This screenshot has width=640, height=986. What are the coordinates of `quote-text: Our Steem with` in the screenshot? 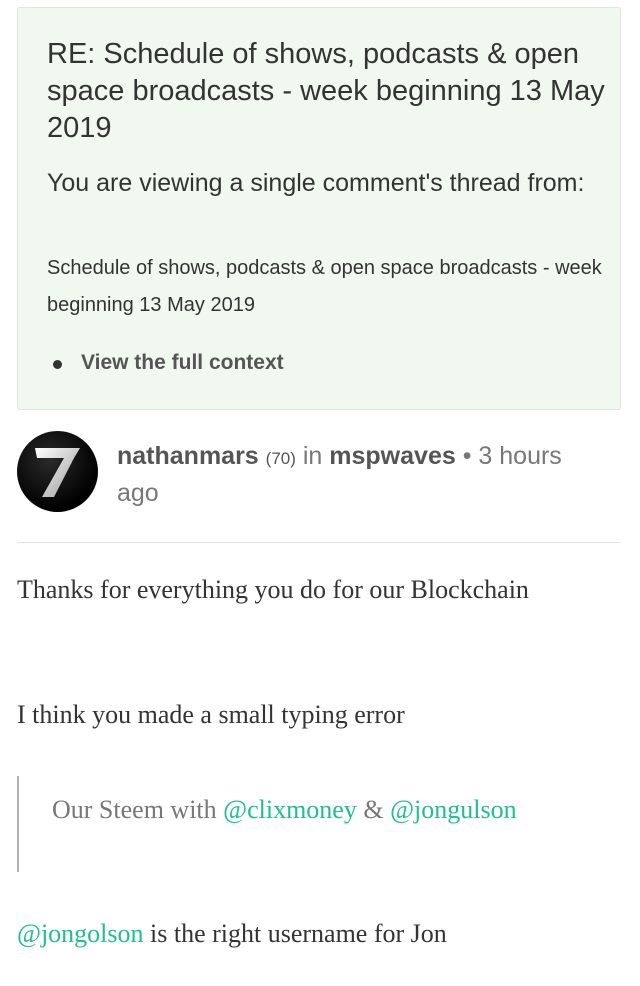 It's located at (138, 809).